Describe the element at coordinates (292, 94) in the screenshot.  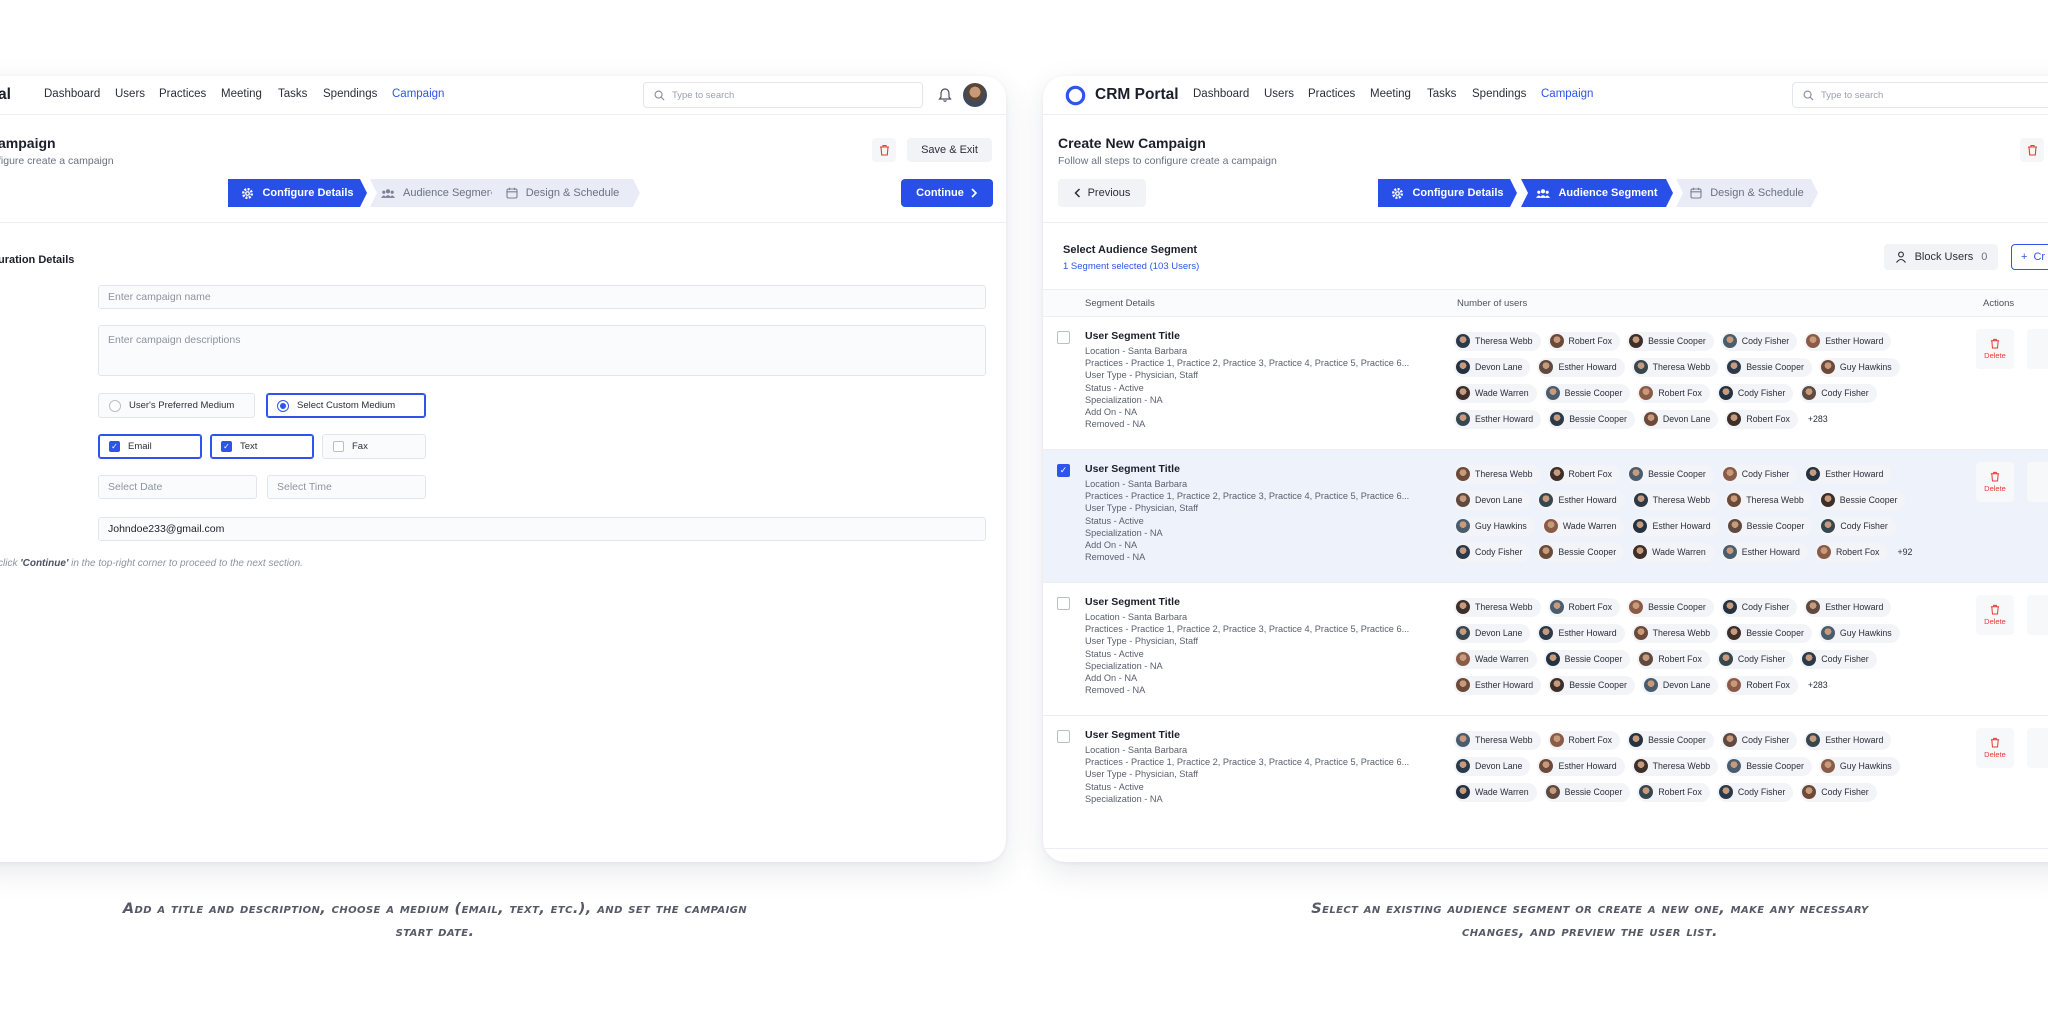
I see `nav-tasks: Tasks` at that location.